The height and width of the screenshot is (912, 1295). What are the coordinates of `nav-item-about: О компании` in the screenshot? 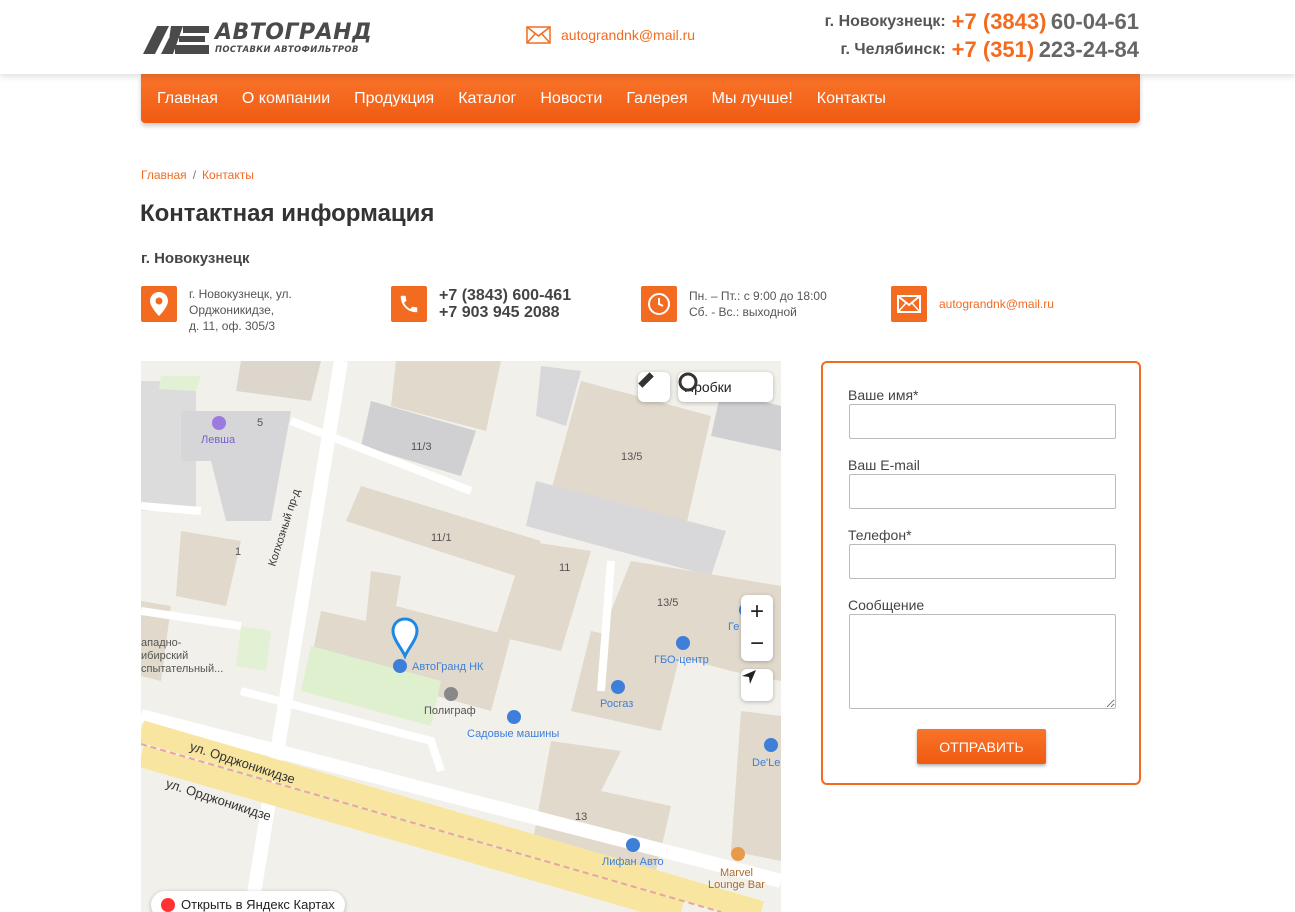 It's located at (286, 99).